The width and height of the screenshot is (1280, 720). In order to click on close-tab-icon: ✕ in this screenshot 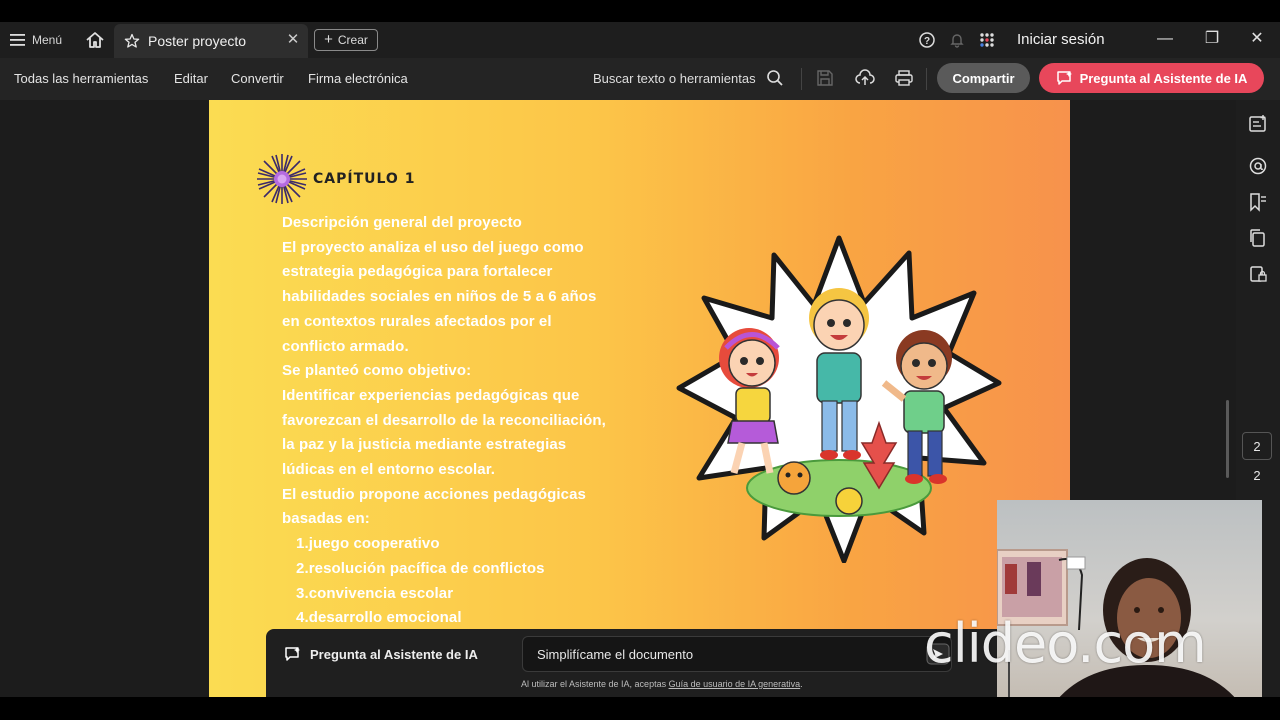, I will do `click(293, 39)`.